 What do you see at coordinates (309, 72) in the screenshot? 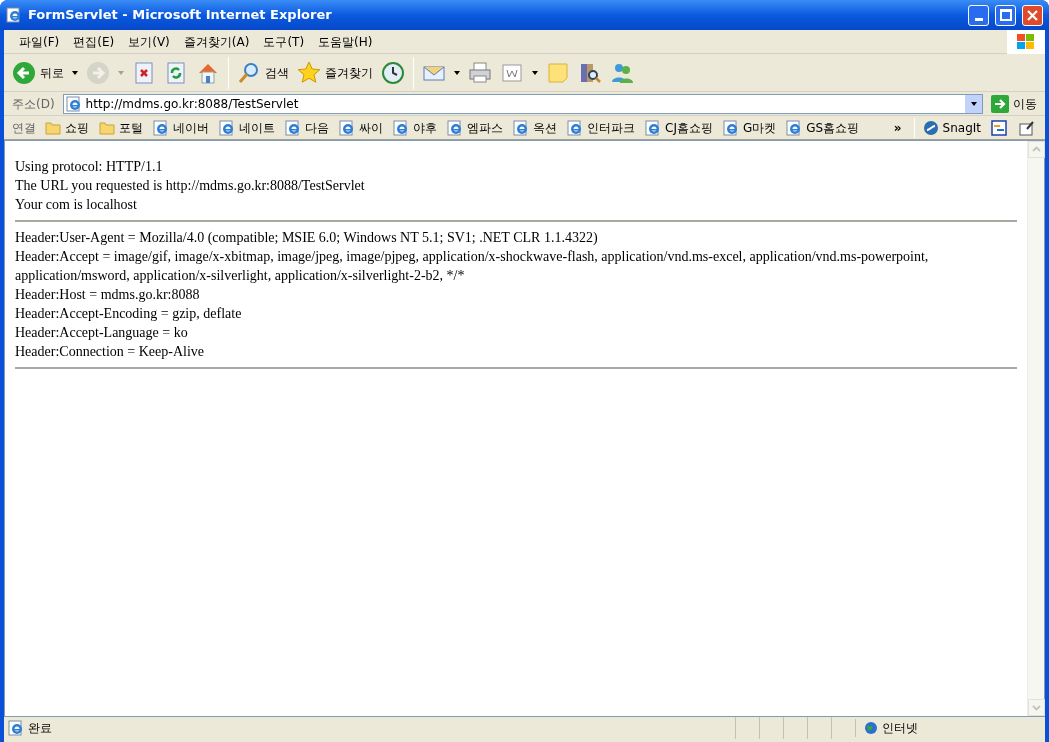
I see `star-icon` at bounding box center [309, 72].